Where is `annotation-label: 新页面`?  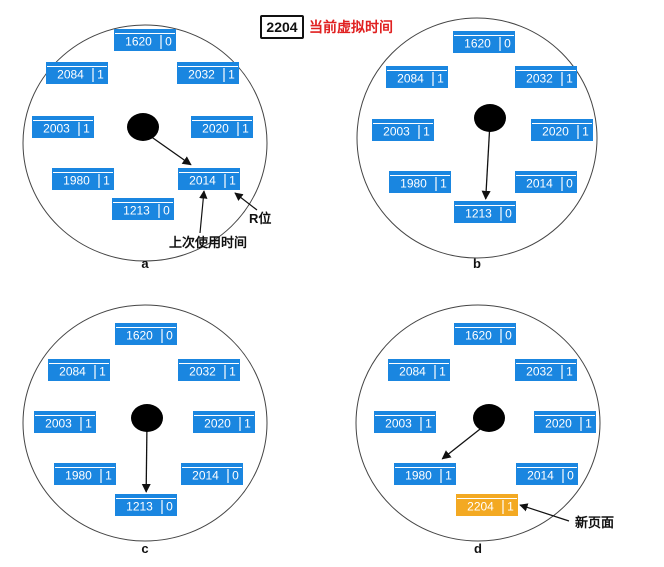
annotation-label: 新页面 is located at coordinates (594, 522).